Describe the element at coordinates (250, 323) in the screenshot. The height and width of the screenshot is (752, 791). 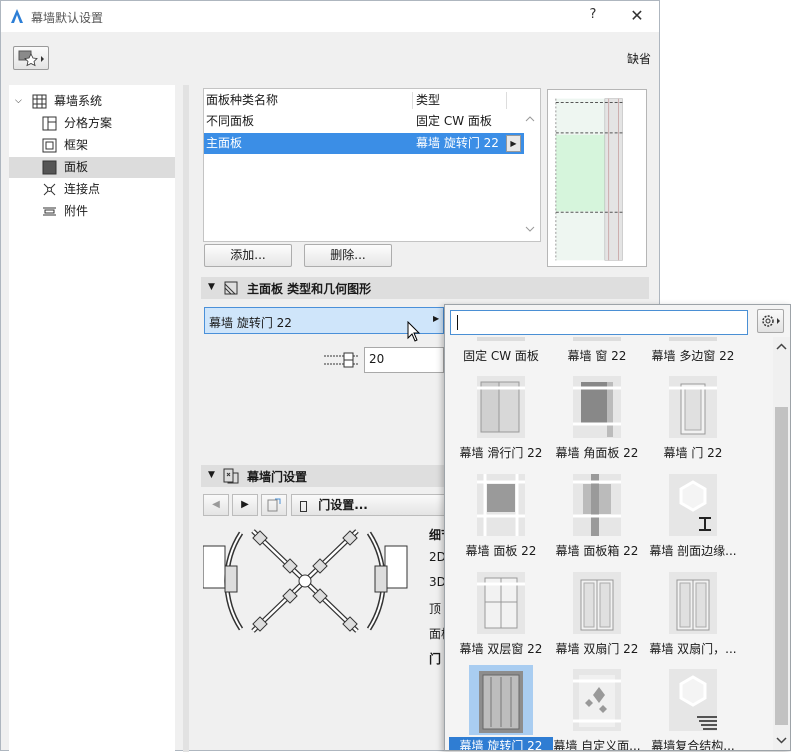
I see `selected-type-label: 幕墙 旋转门 22` at that location.